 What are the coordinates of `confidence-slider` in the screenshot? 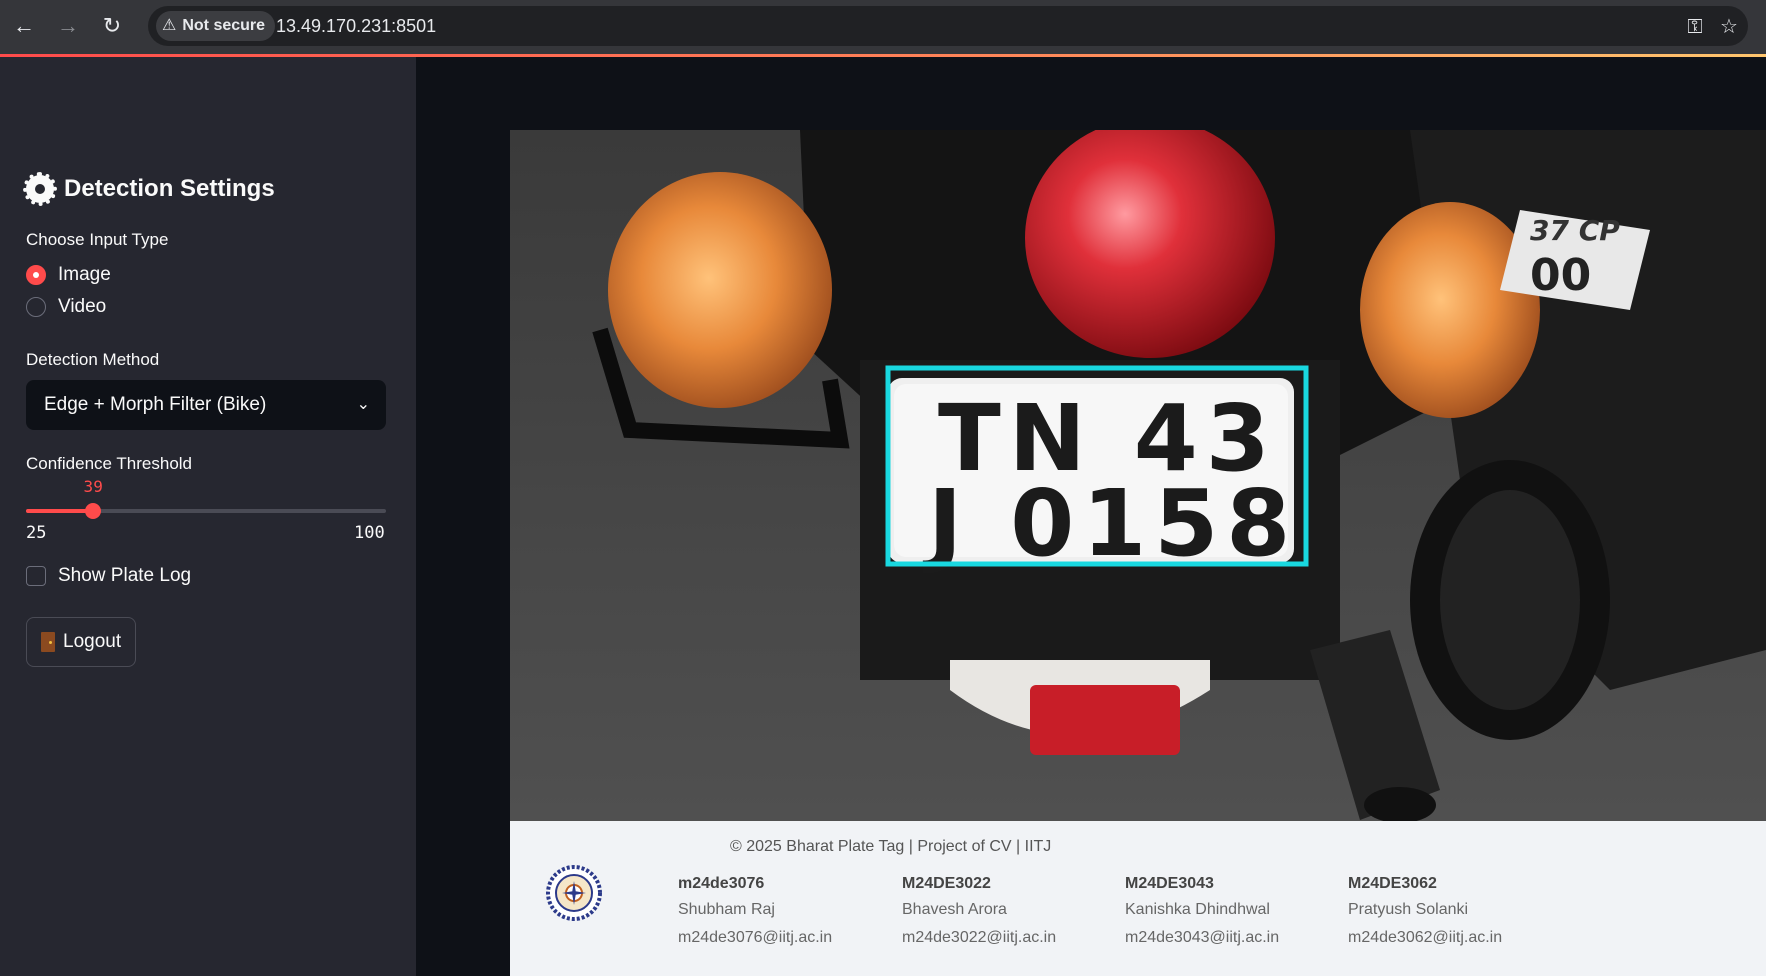 It's located at (206, 511).